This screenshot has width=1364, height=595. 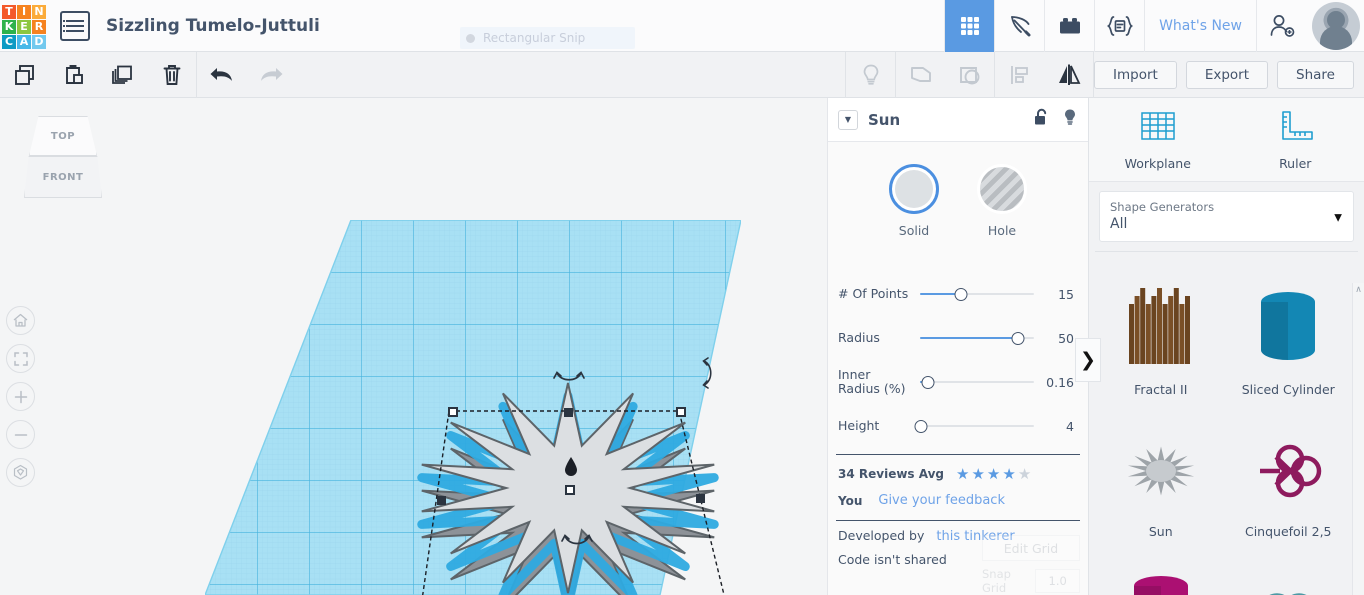 What do you see at coordinates (1135, 74) in the screenshot?
I see `import-button: Import` at bounding box center [1135, 74].